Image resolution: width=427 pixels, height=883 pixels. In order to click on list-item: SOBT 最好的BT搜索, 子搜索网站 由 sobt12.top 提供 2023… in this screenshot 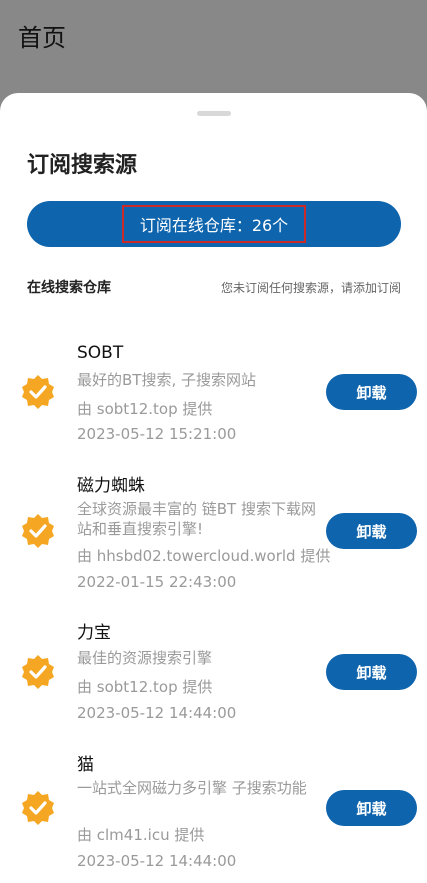, I will do `click(213, 402)`.